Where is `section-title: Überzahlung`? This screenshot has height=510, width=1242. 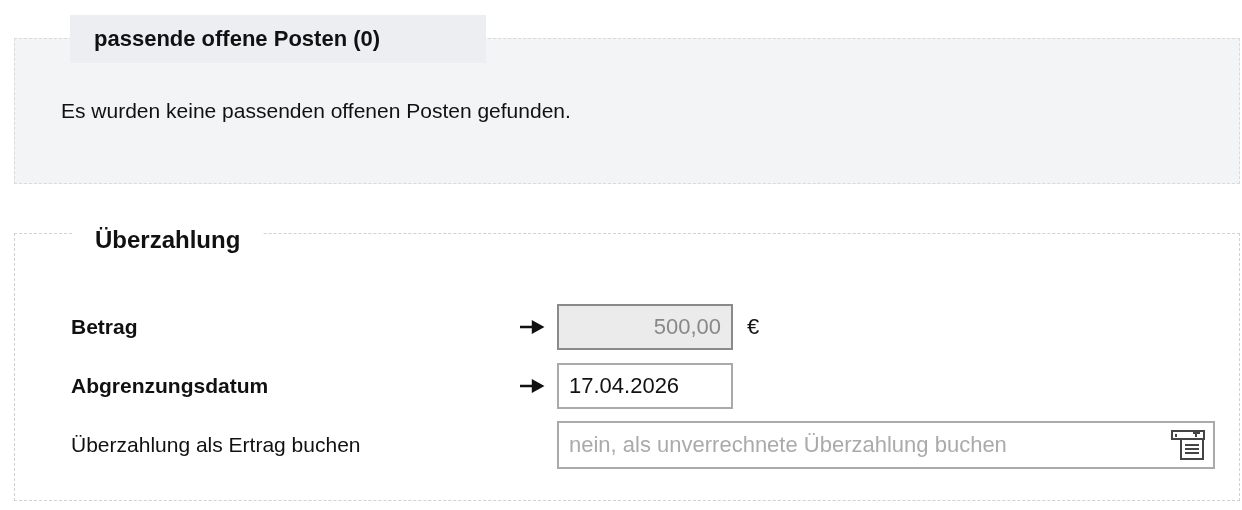 section-title: Überzahlung is located at coordinates (168, 240).